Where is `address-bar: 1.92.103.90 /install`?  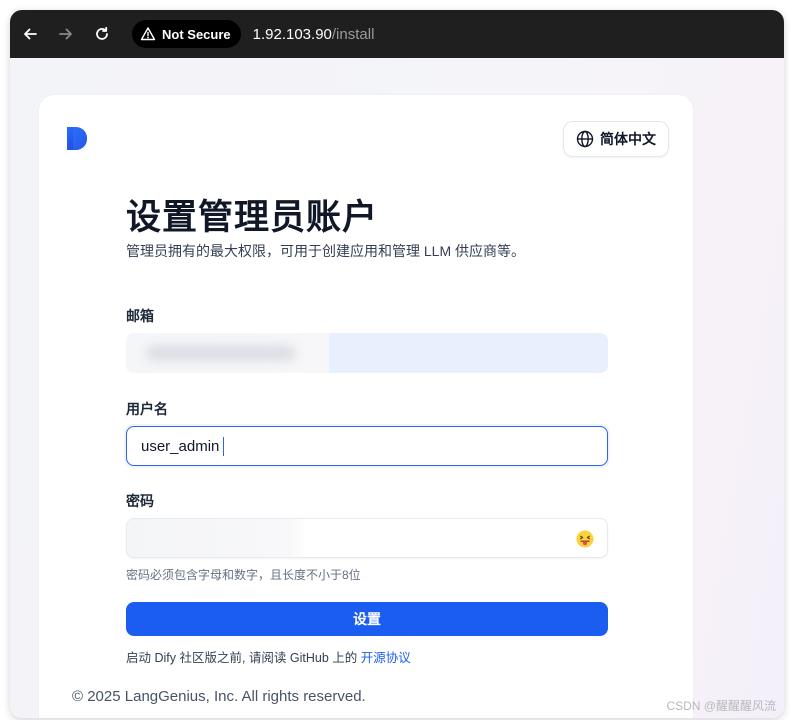
address-bar: 1.92.103.90 /install is located at coordinates (314, 34).